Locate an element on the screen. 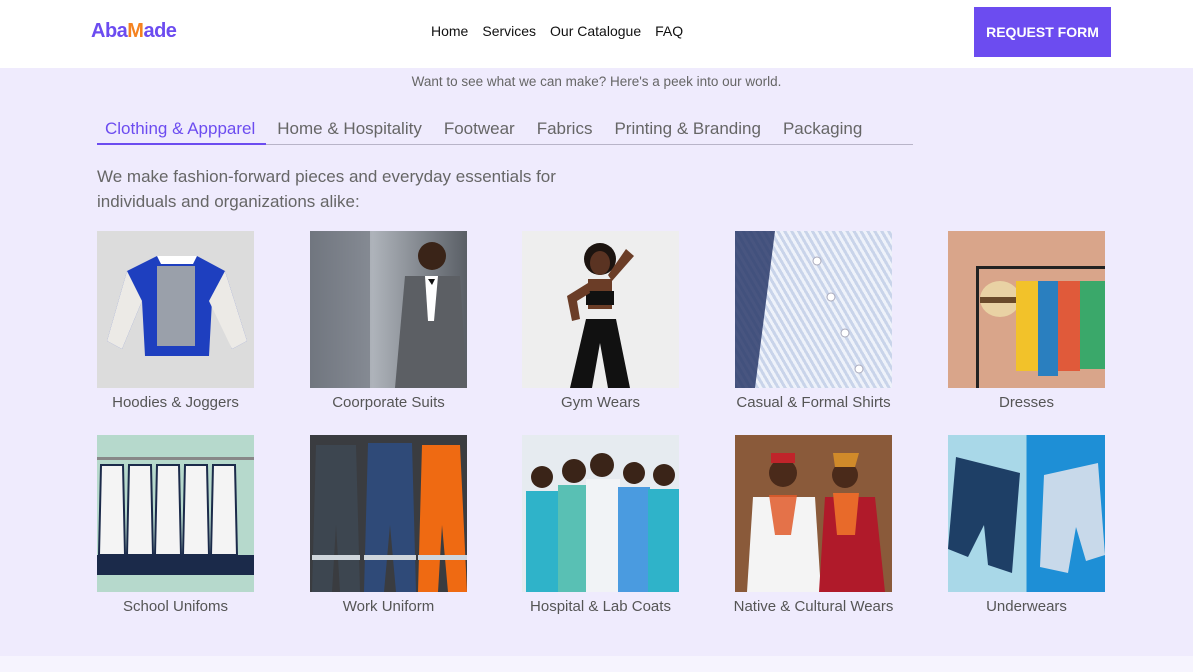 The image size is (1193, 672). product-card: Underwears is located at coordinates (1026, 525).